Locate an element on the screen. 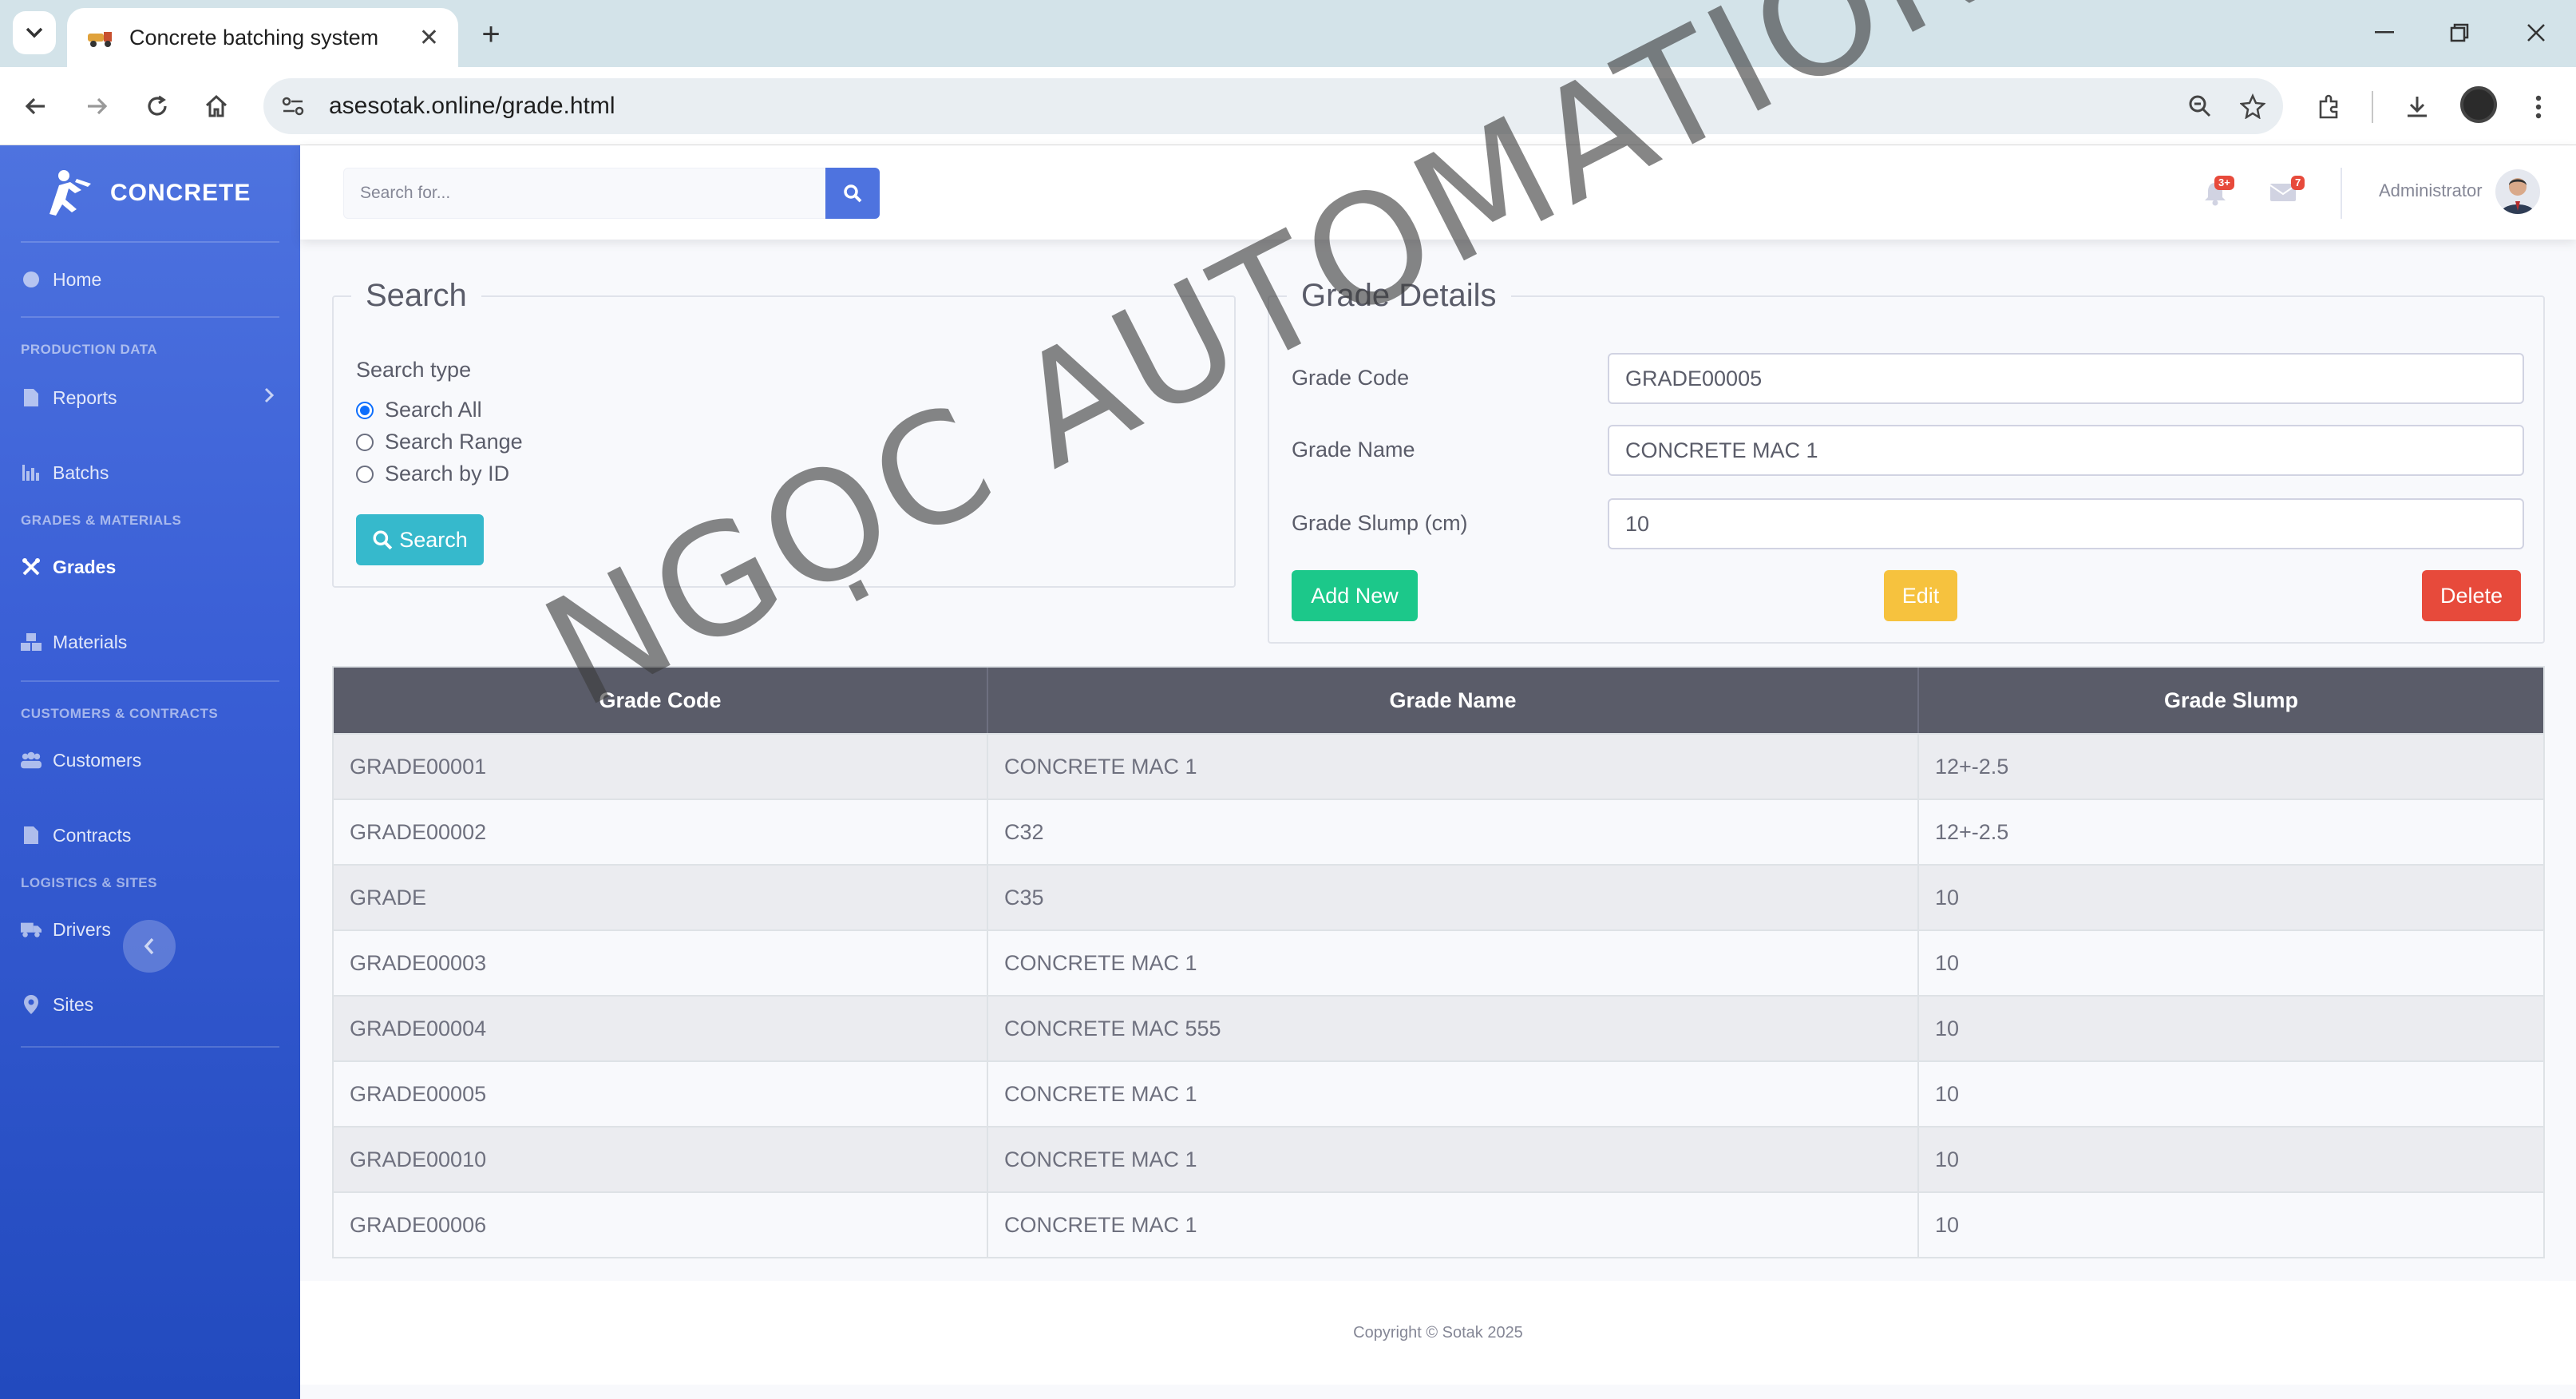 The height and width of the screenshot is (1399, 2576). browser-tab-strip: Concrete batching system ✕ + is located at coordinates (1288, 33).